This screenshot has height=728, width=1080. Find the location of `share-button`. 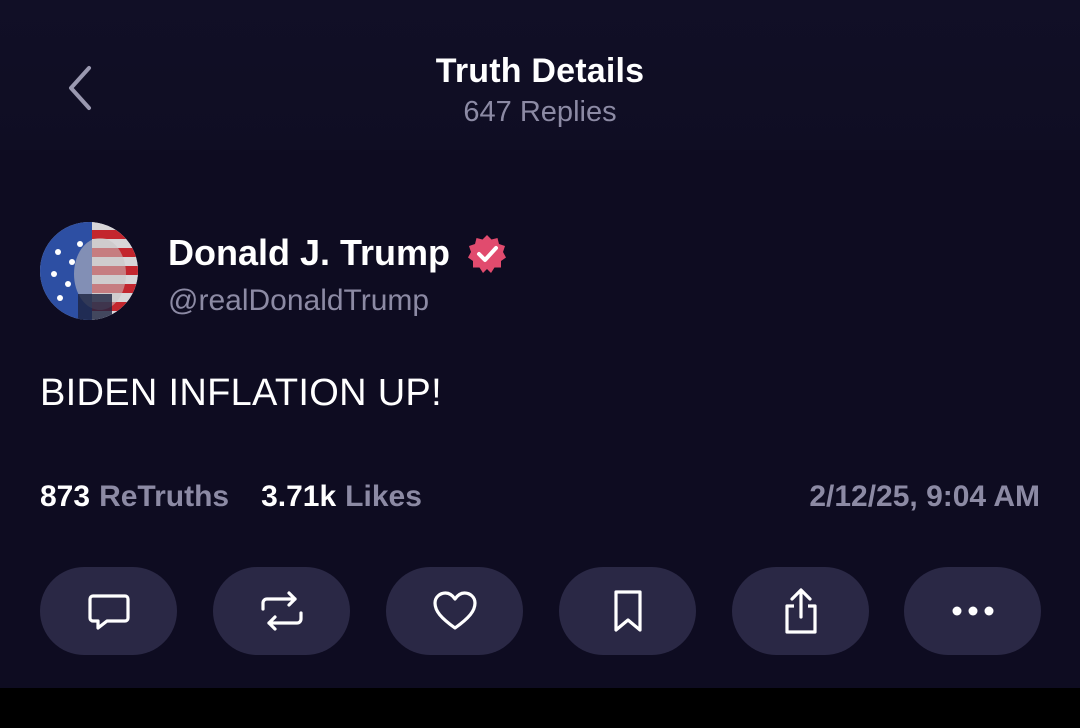

share-button is located at coordinates (800, 611).